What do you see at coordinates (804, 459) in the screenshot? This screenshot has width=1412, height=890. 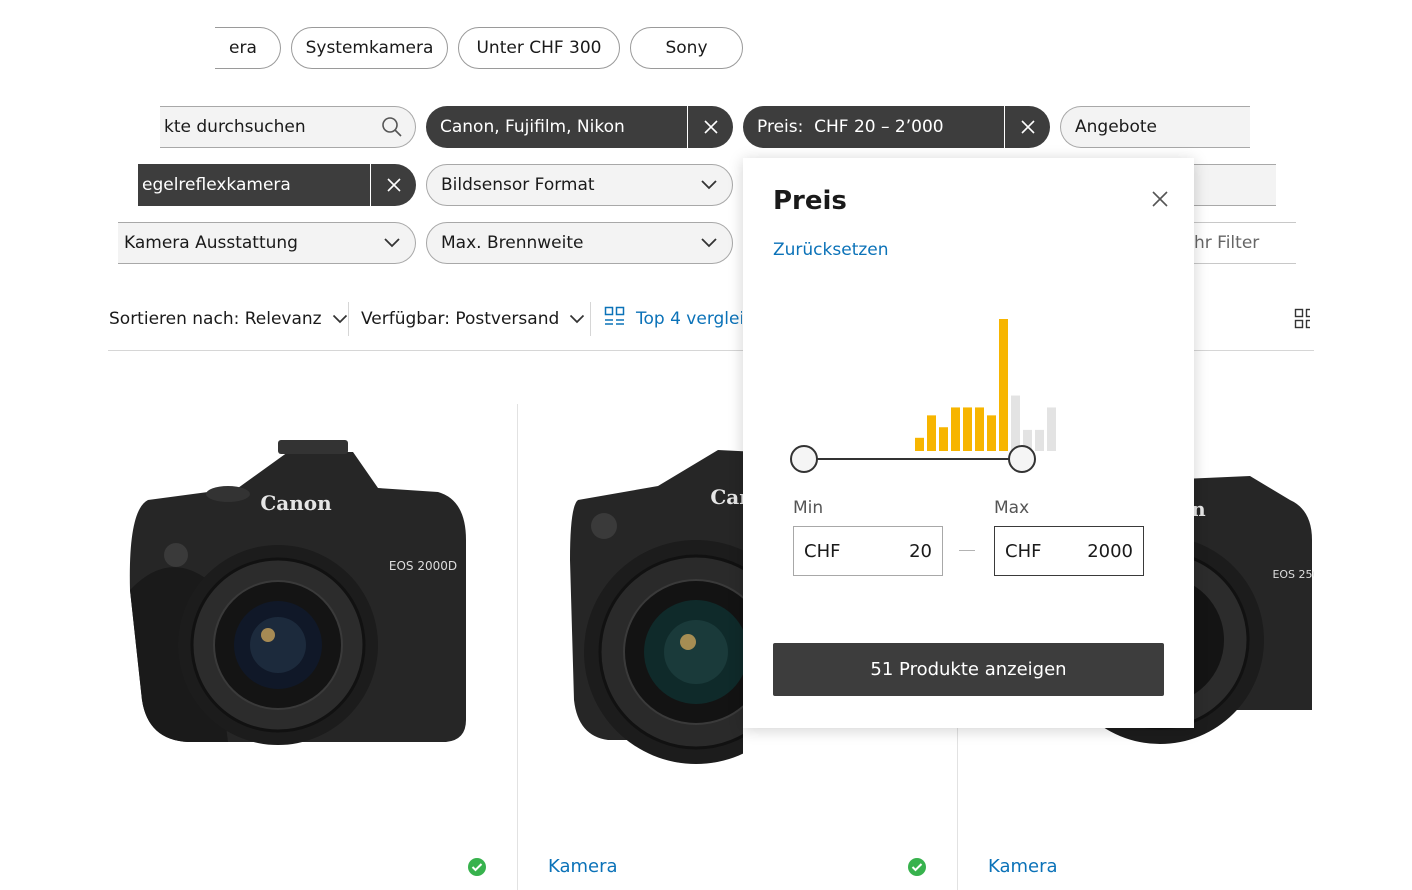 I see `slider-min-handle` at bounding box center [804, 459].